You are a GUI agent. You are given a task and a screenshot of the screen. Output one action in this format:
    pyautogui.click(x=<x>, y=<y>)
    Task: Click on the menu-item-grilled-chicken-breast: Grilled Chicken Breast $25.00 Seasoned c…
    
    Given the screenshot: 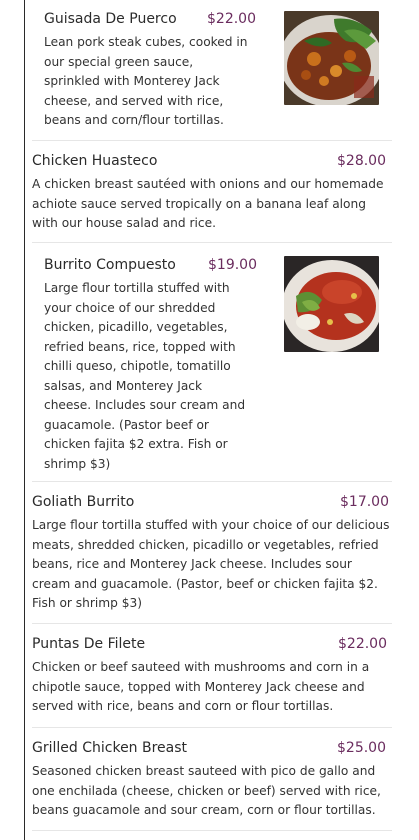 What is the action you would take?
    pyautogui.click(x=212, y=780)
    